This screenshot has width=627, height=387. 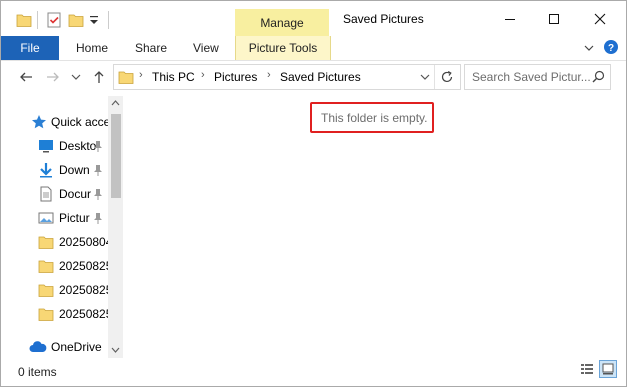 I want to click on nav-item-downloads: Down, so click(x=54, y=170).